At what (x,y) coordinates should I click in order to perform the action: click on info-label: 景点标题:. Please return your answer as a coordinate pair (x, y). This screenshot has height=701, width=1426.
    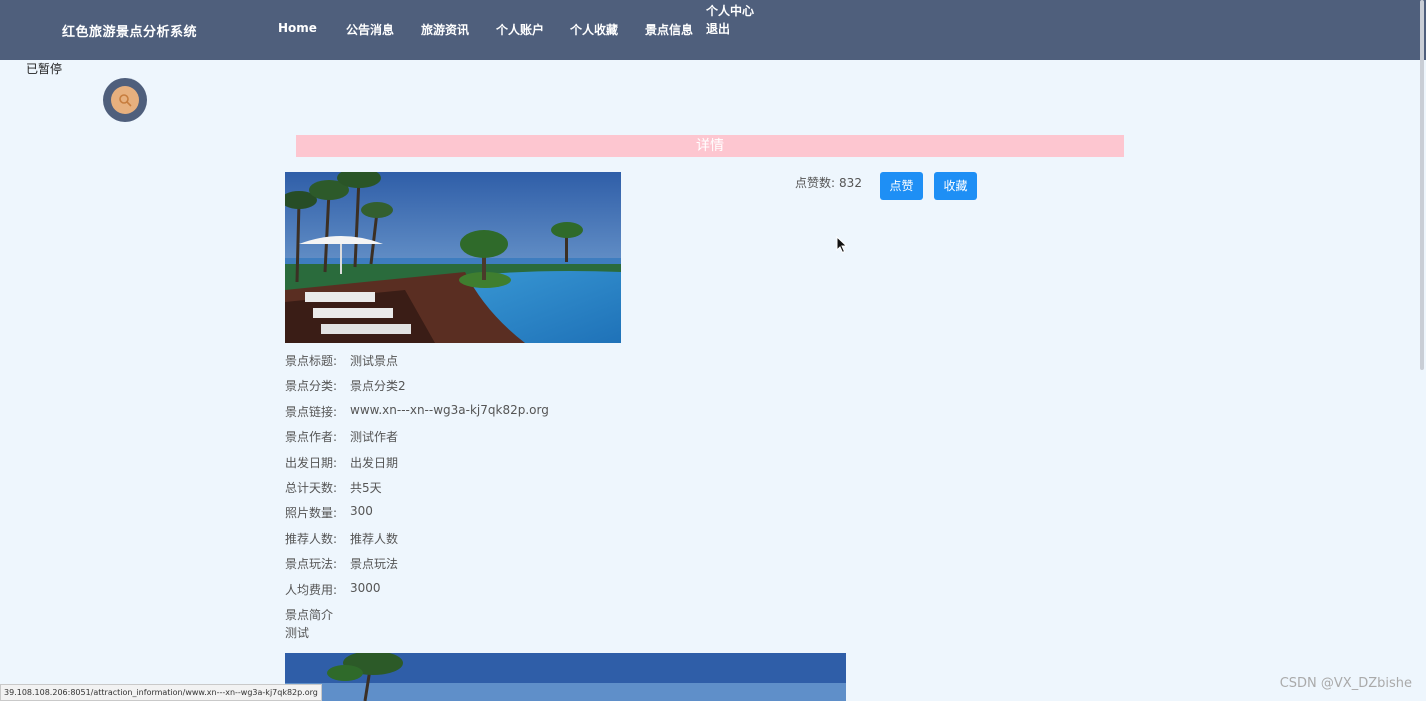
    Looking at the image, I should click on (311, 361).